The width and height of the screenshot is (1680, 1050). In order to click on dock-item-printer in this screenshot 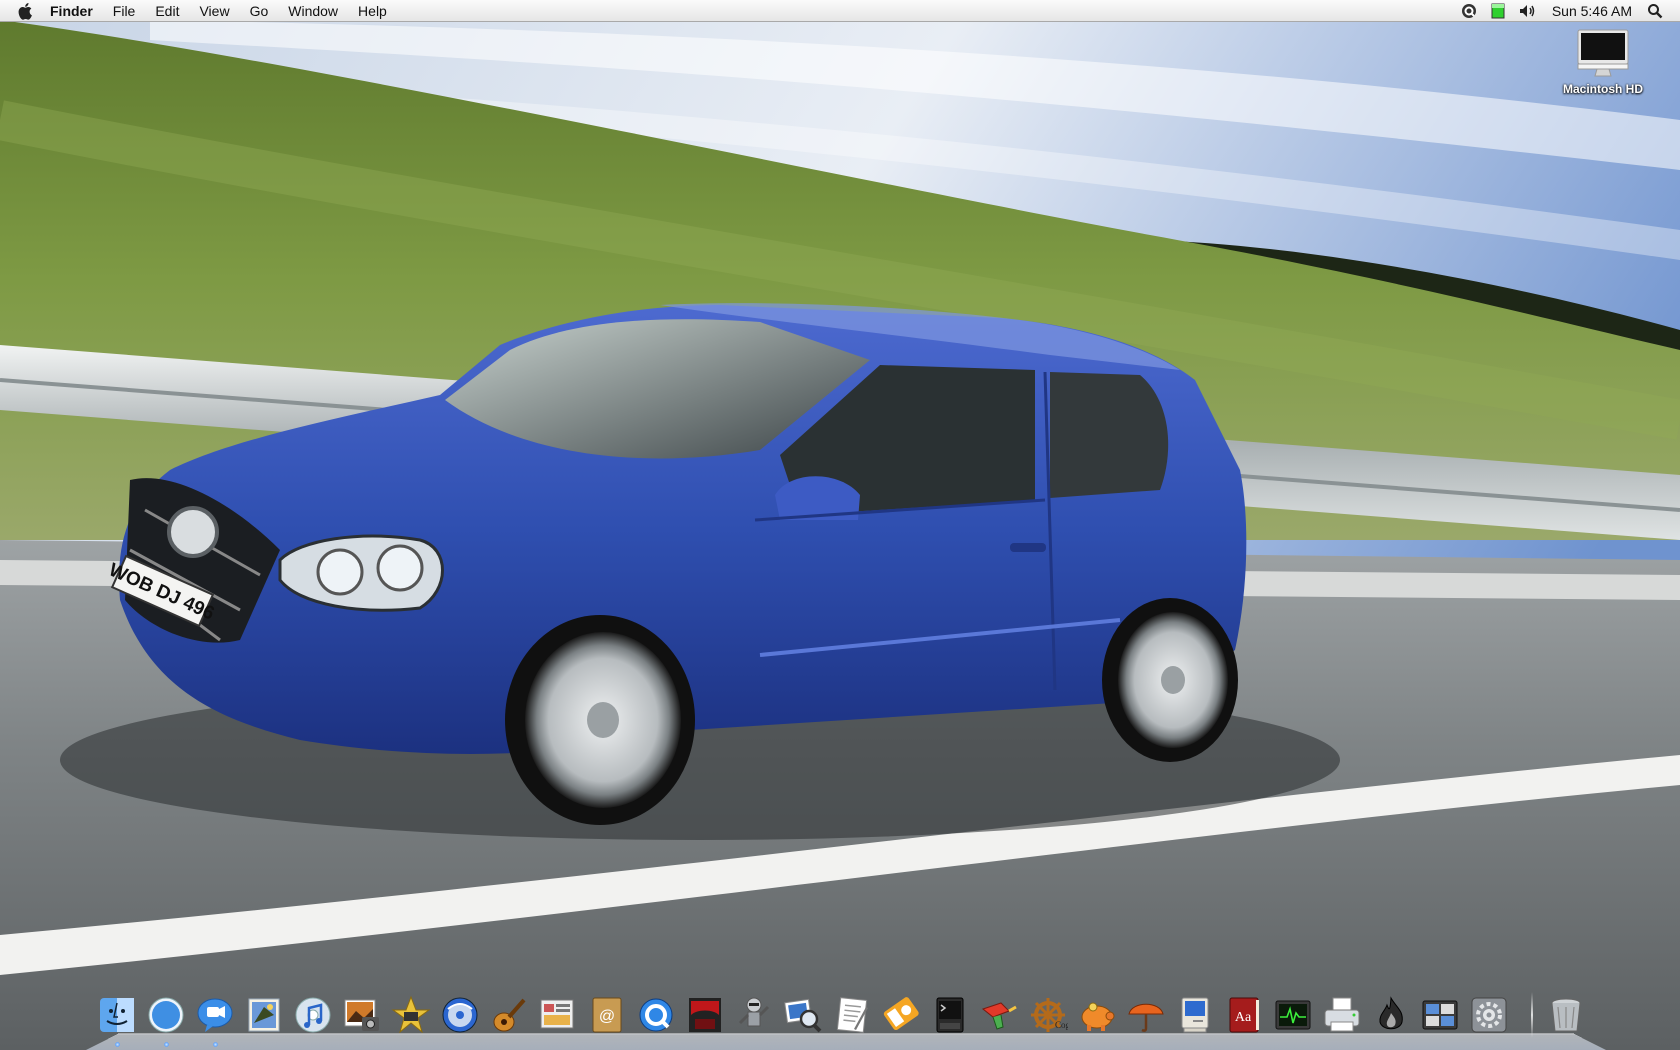, I will do `click(1342, 1015)`.